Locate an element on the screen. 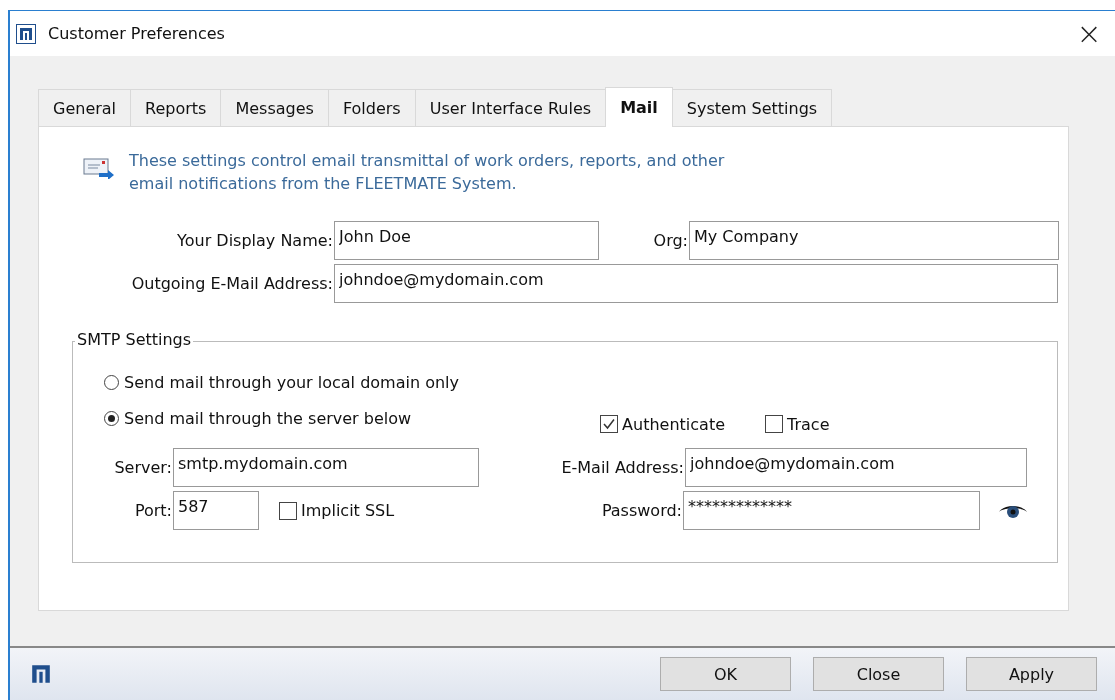 Image resolution: width=1115 pixels, height=700 pixels. dialog-button: Close is located at coordinates (878, 674).